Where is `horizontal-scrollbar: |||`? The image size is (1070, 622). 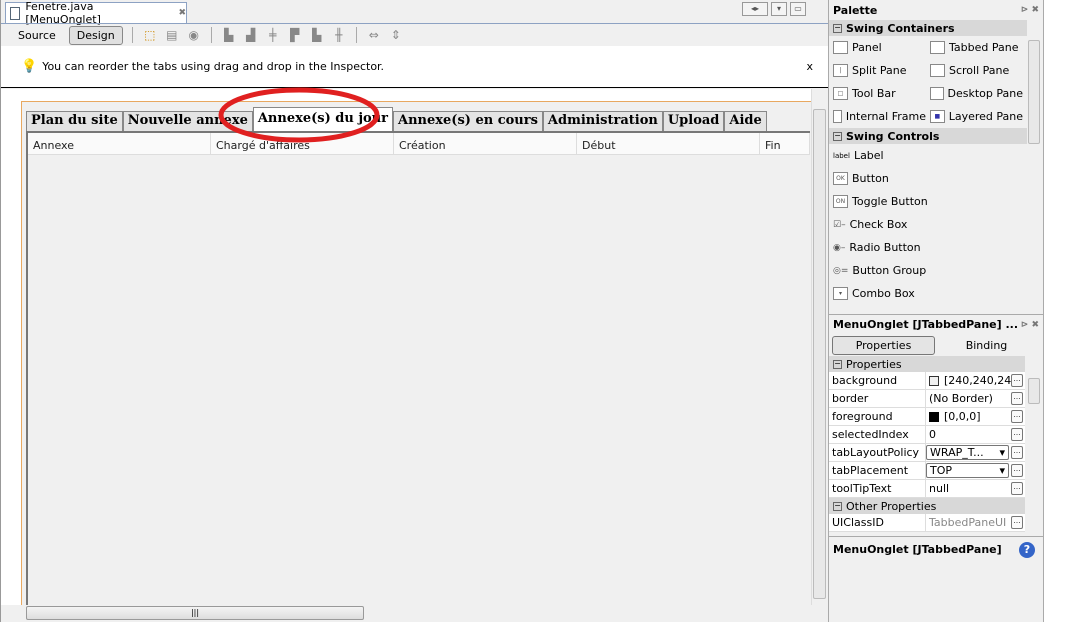
horizontal-scrollbar: ||| is located at coordinates (419, 613).